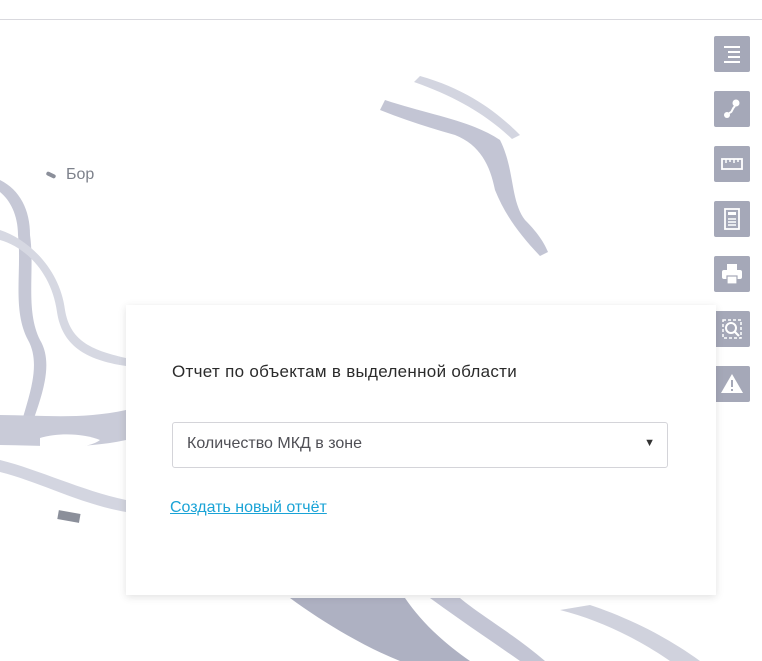 The height and width of the screenshot is (661, 762). I want to click on area-select-button, so click(732, 329).